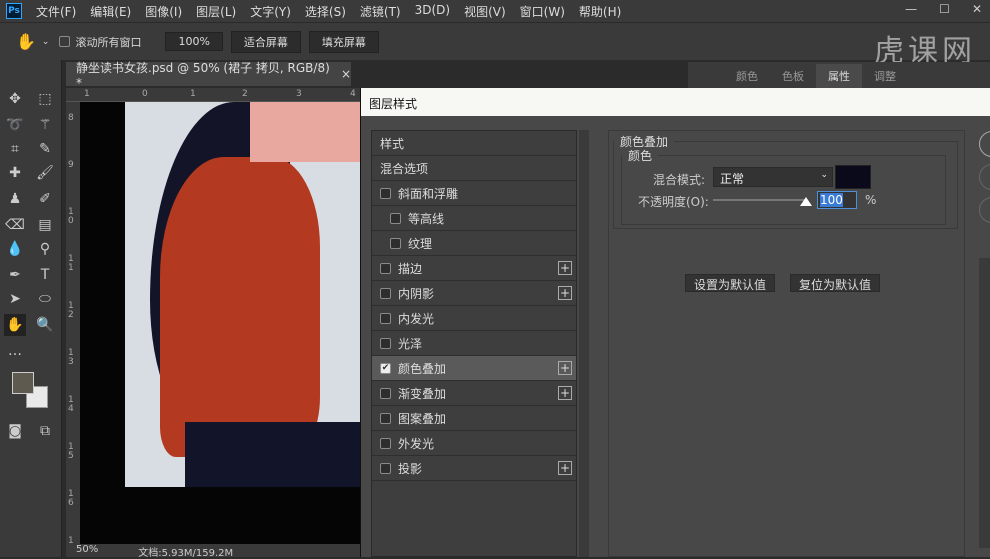 This screenshot has height=559, width=990. I want to click on blend-mode-select: 正常 ⌄, so click(773, 177).